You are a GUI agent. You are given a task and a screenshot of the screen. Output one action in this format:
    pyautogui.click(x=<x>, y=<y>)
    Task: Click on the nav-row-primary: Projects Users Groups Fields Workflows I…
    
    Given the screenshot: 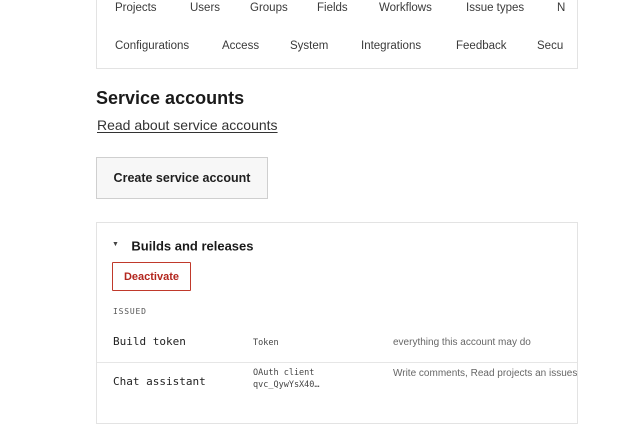 What is the action you would take?
    pyautogui.click(x=337, y=10)
    